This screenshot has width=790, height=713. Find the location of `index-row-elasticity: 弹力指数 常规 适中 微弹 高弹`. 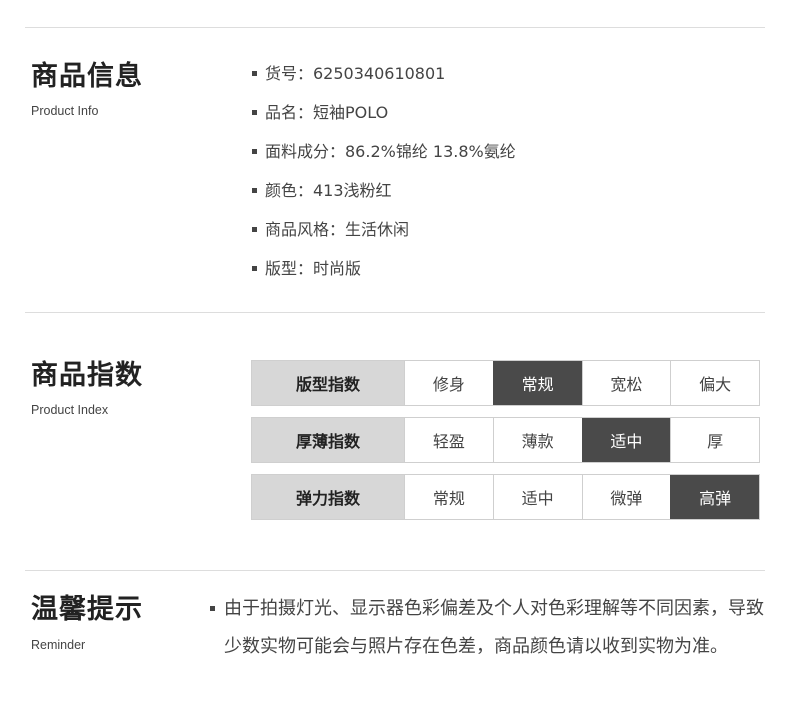

index-row-elasticity: 弹力指数 常规 适中 微弹 高弹 is located at coordinates (505, 497).